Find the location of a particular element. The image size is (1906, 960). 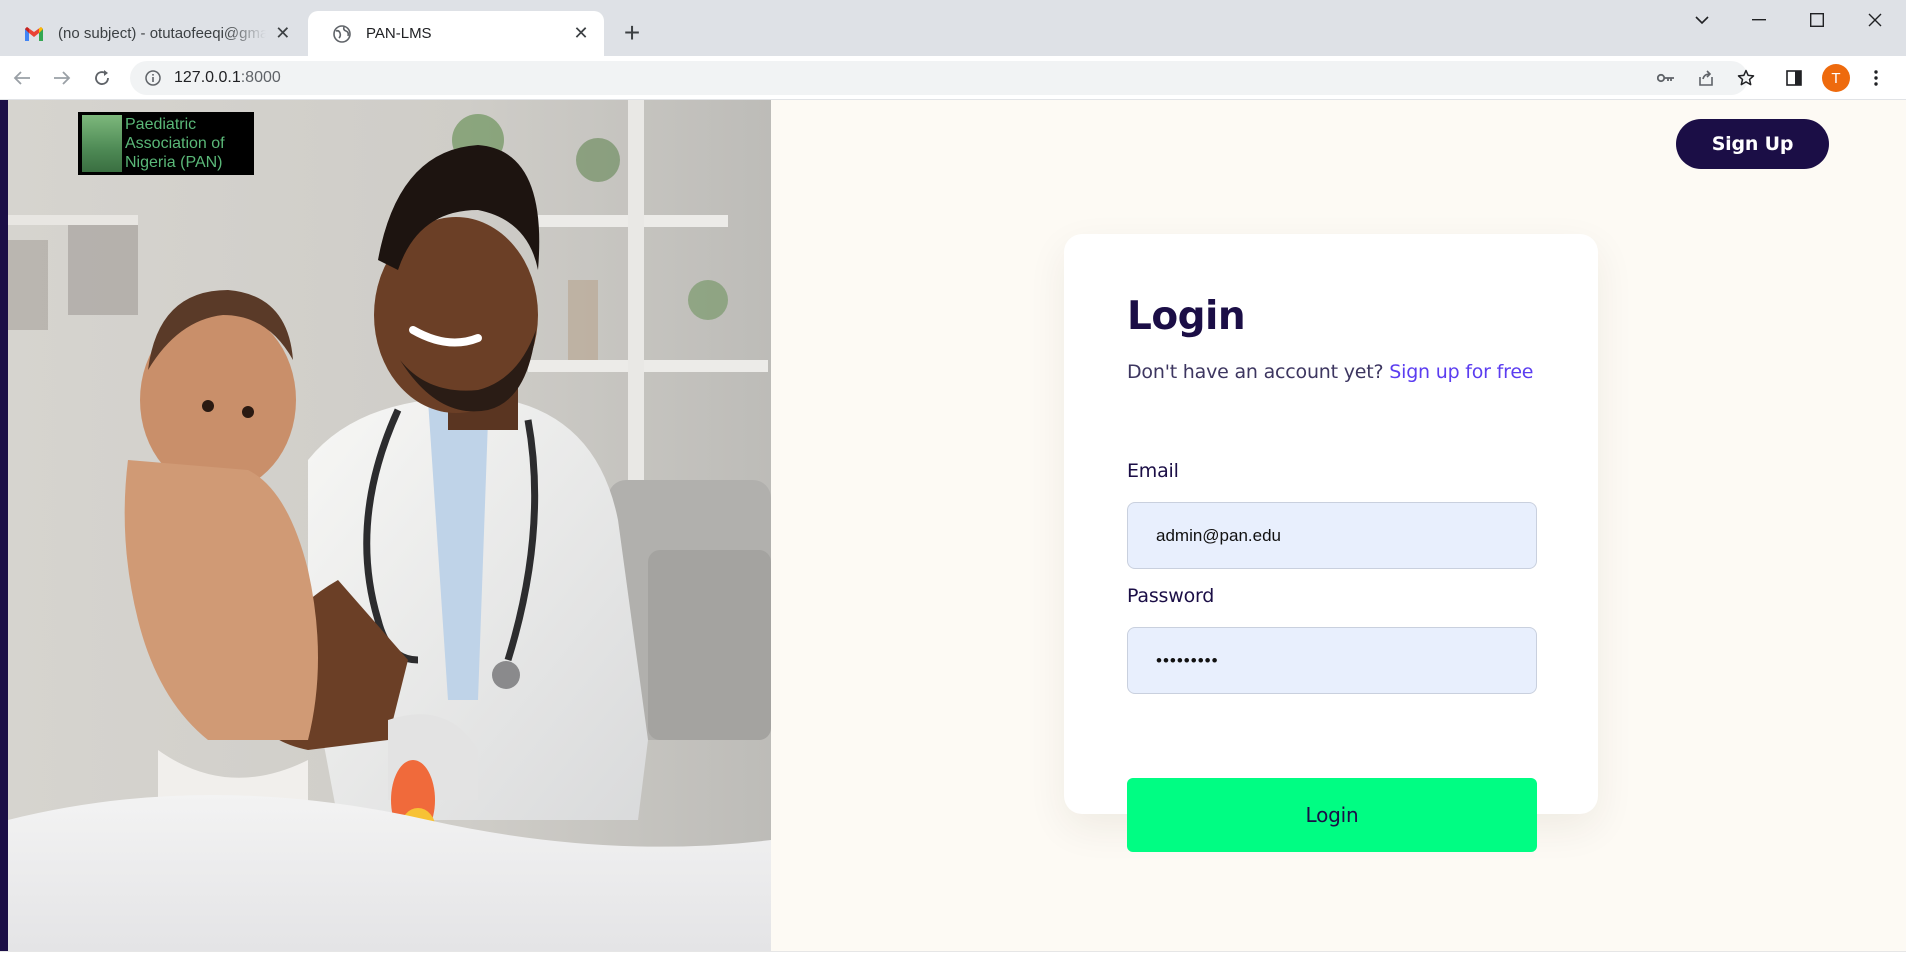

logo-text: Paediatric Association of Nigeria (PAN) is located at coordinates (175, 143).